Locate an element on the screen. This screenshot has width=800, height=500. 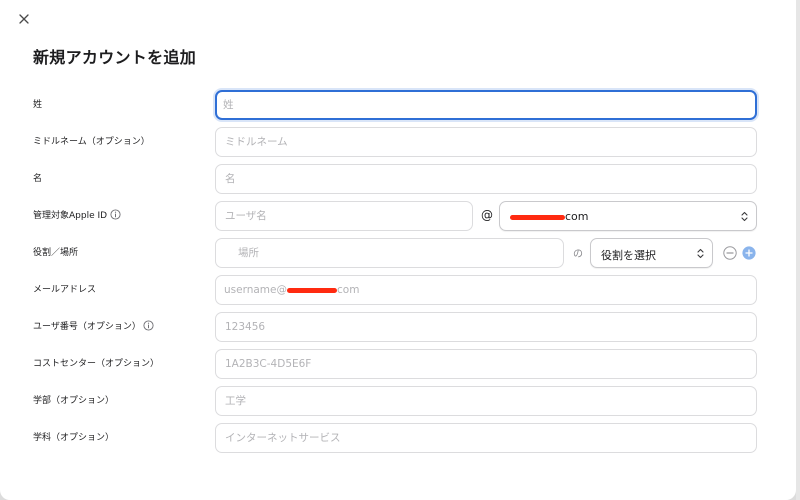
department-row: 学部（オプション） is located at coordinates (398, 401).